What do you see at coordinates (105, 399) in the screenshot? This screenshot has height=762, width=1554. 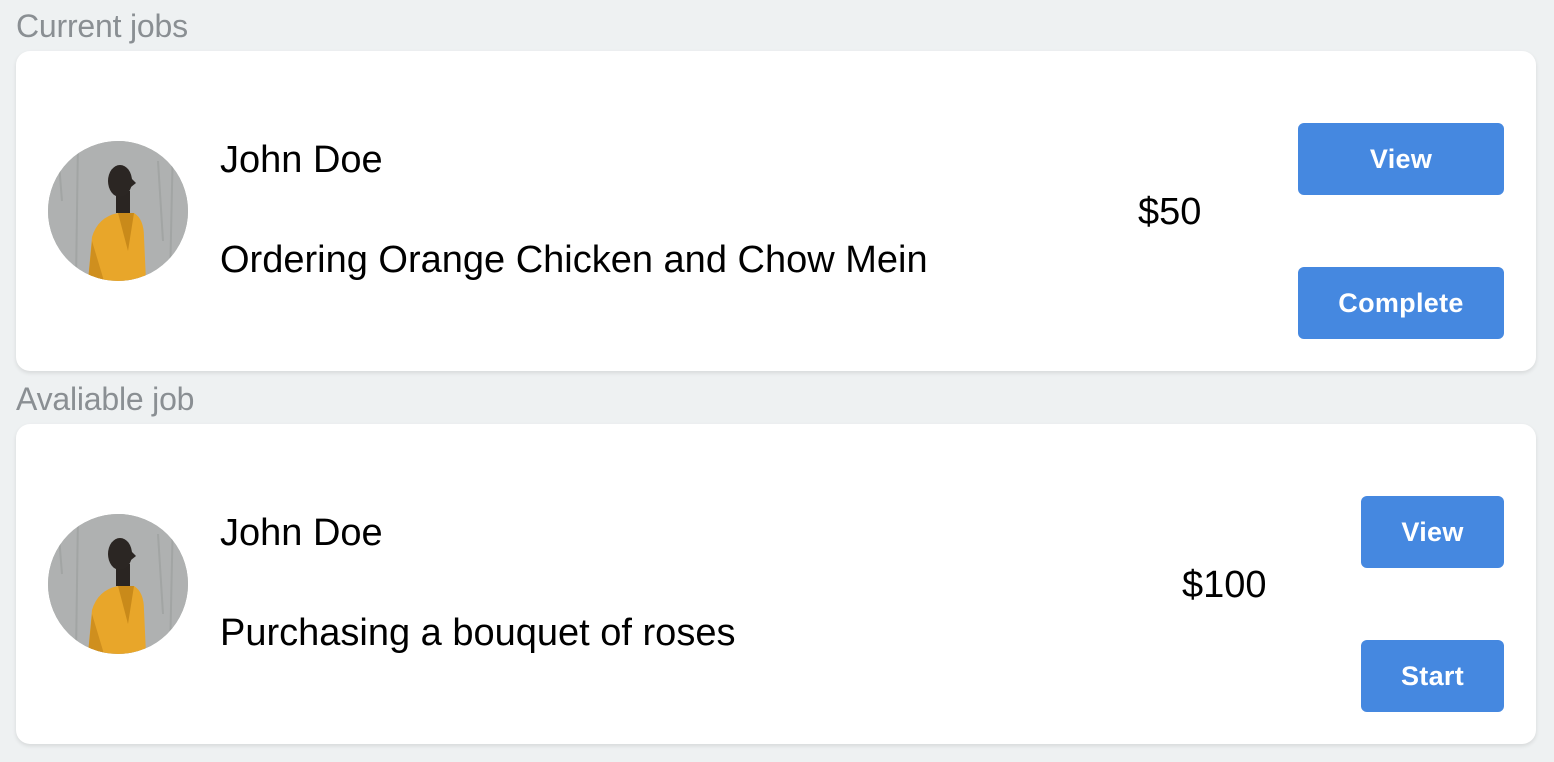 I see `available-job-heading: Avaliable job` at bounding box center [105, 399].